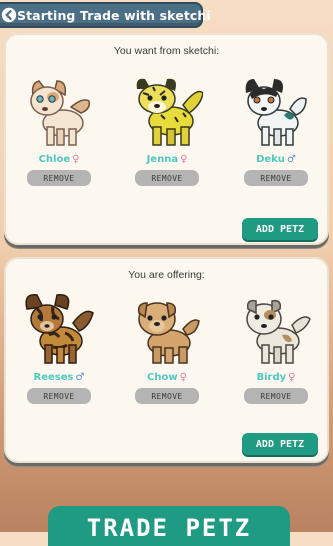 The image size is (333, 546). Describe the element at coordinates (168, 333) in the screenshot. I see `pet-image-chow` at that location.